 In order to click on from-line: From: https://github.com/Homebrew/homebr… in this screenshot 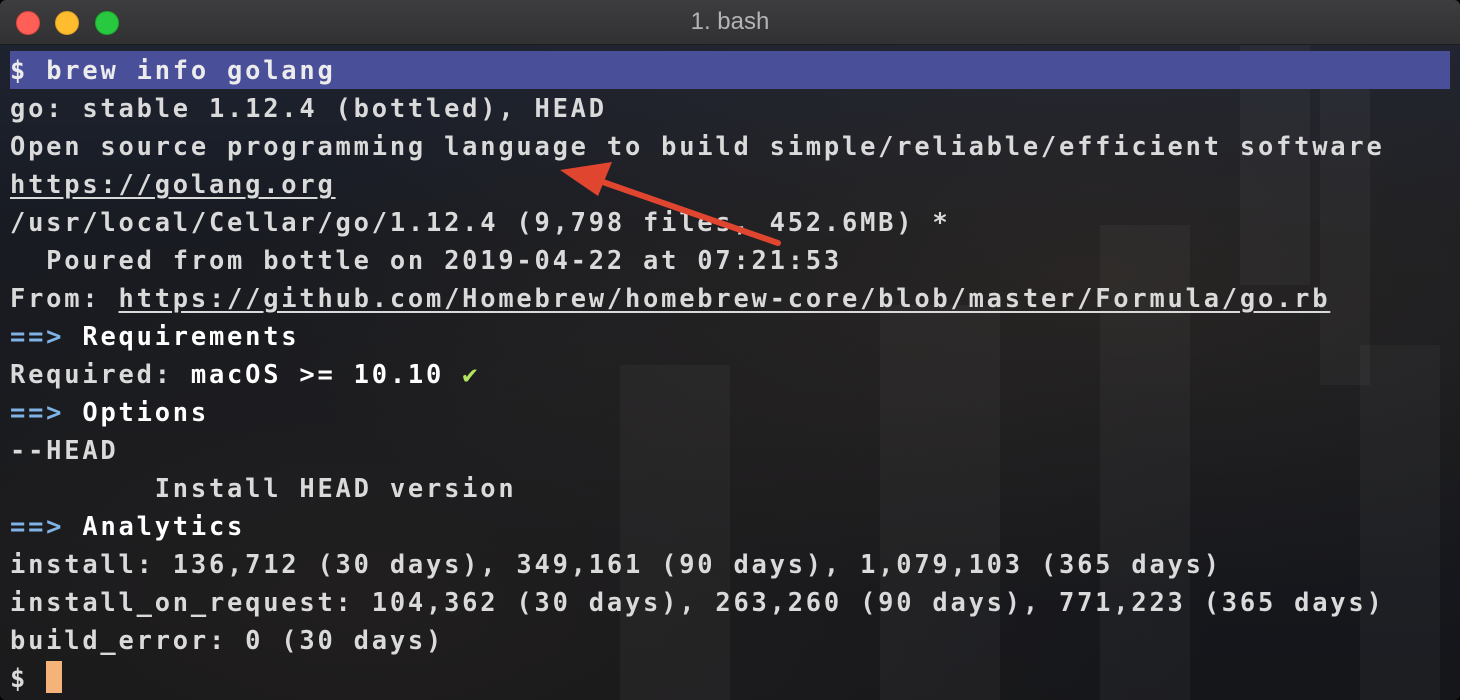, I will do `click(670, 298)`.